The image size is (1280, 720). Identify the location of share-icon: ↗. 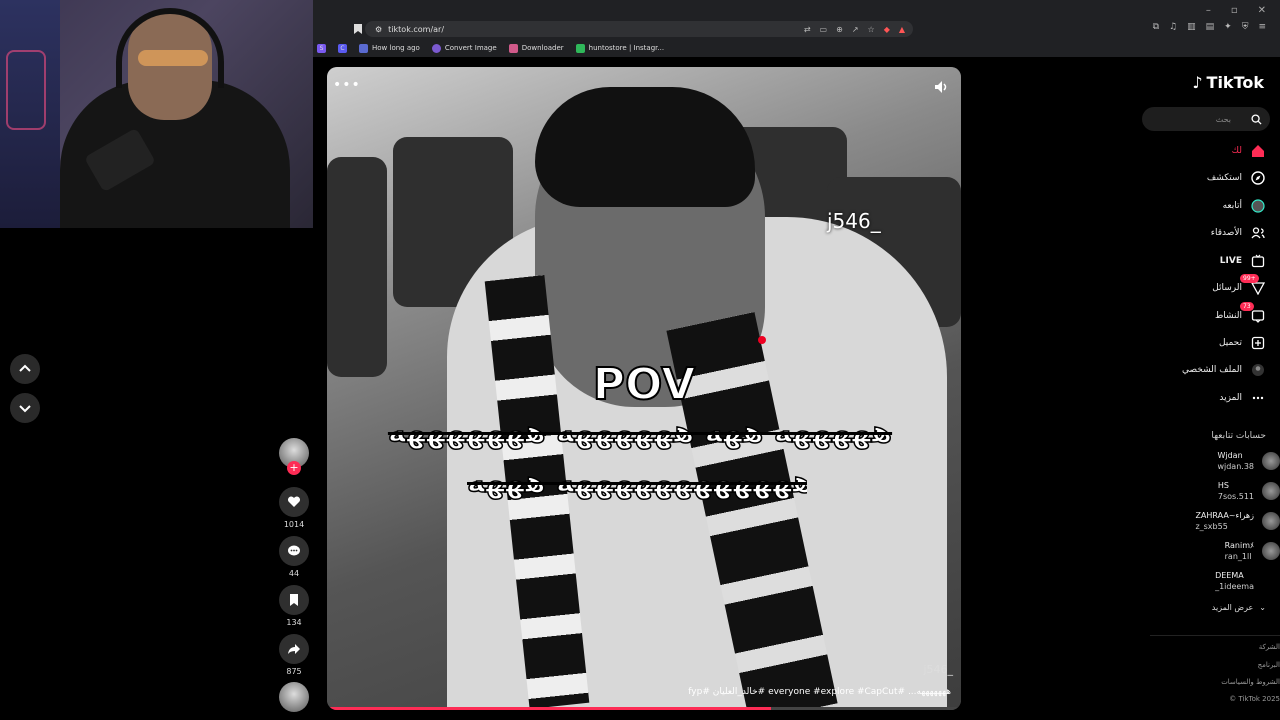
(855, 29).